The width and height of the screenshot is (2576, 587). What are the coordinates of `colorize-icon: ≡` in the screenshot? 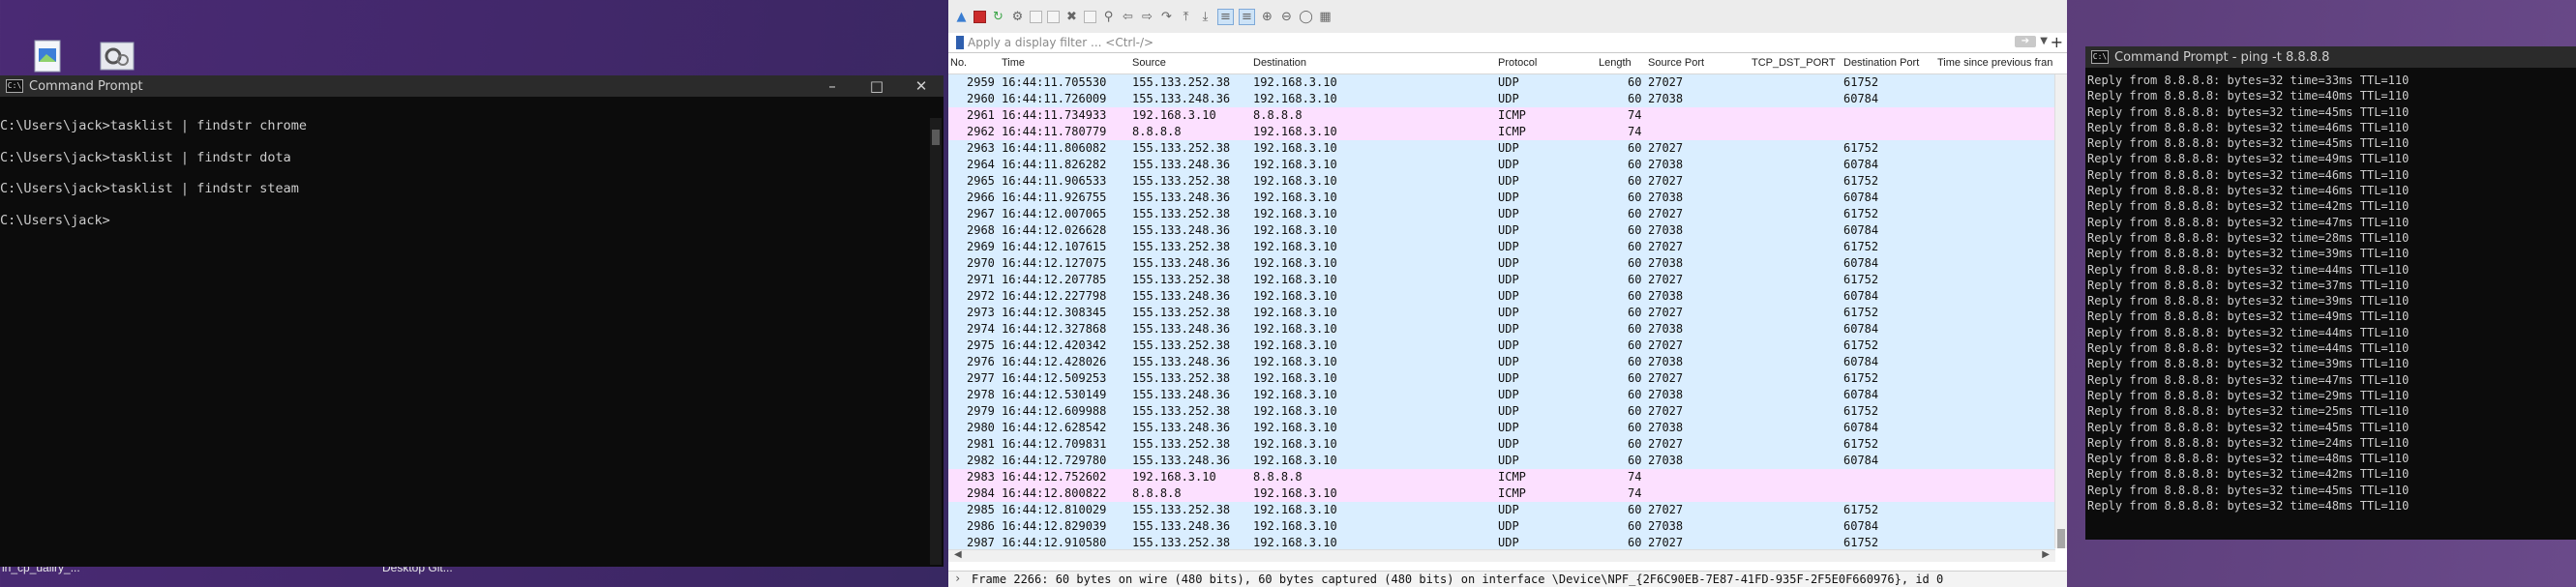 It's located at (1247, 17).